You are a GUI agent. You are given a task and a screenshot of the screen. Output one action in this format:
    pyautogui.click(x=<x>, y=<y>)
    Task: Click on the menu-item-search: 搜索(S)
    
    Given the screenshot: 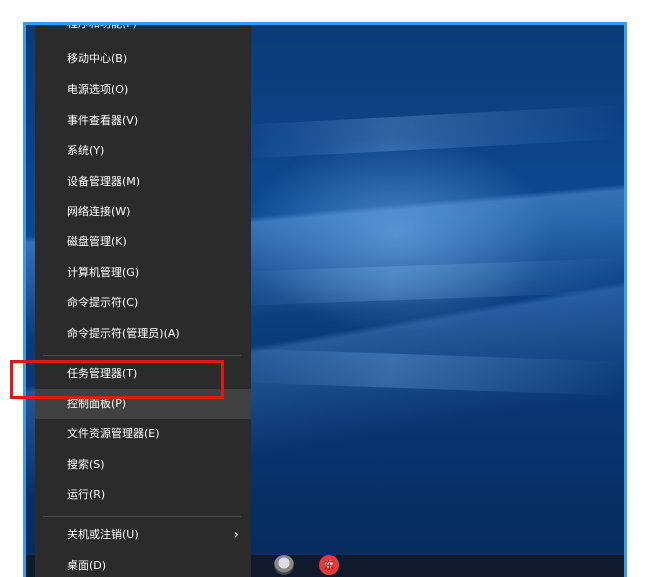 What is the action you would take?
    pyautogui.click(x=143, y=465)
    